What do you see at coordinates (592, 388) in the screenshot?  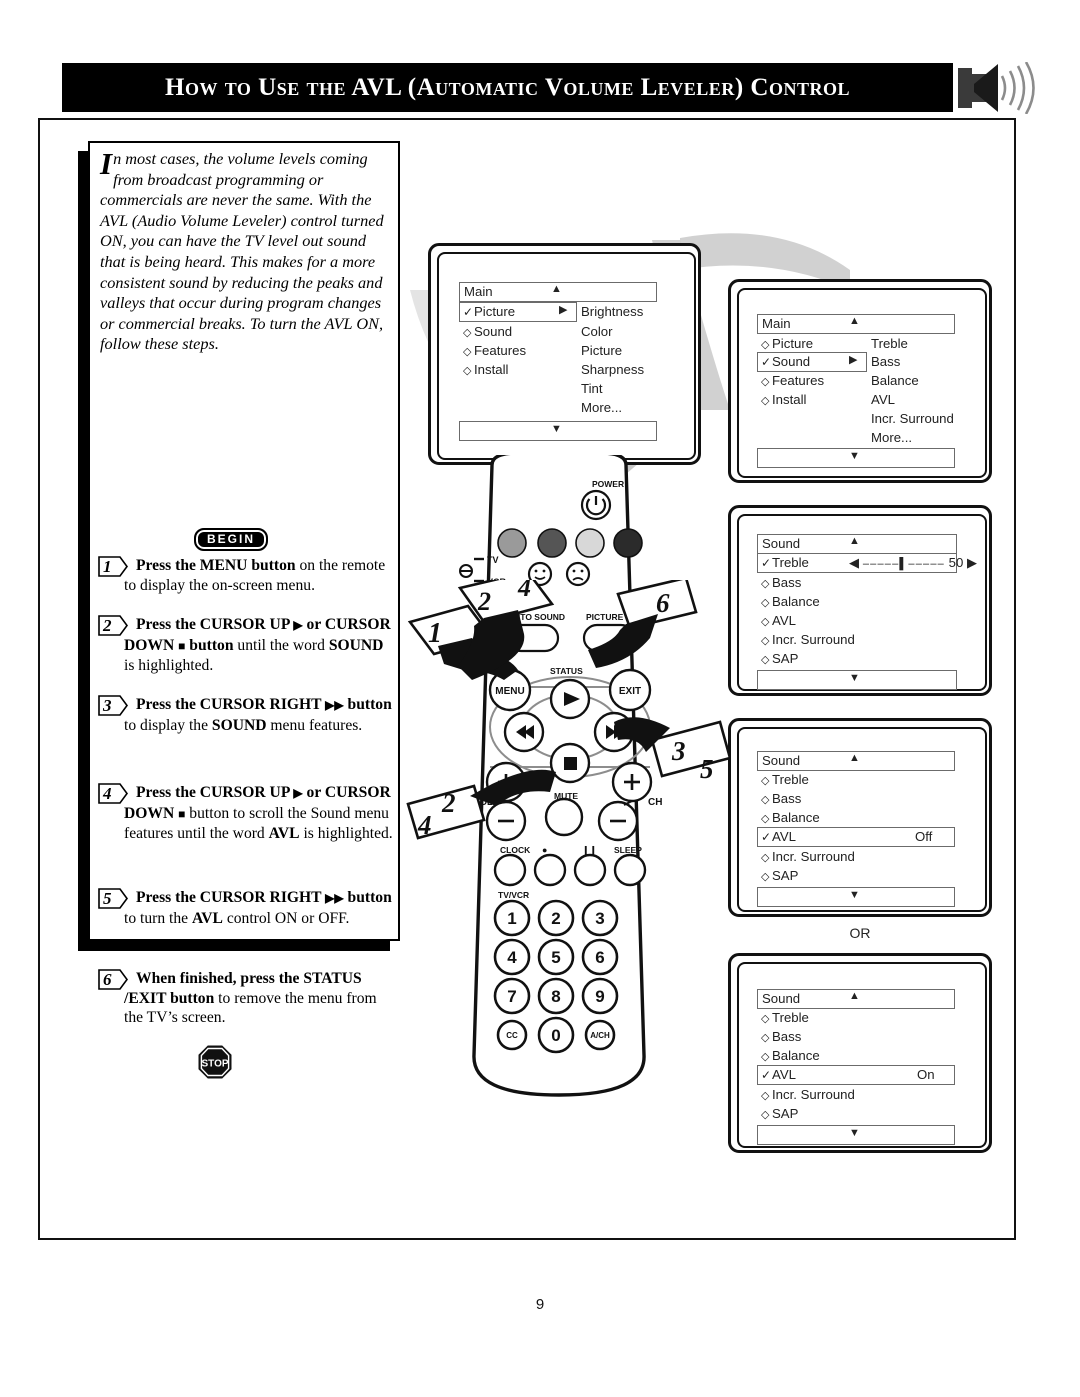 I see `osd-sub-tint: Tint` at bounding box center [592, 388].